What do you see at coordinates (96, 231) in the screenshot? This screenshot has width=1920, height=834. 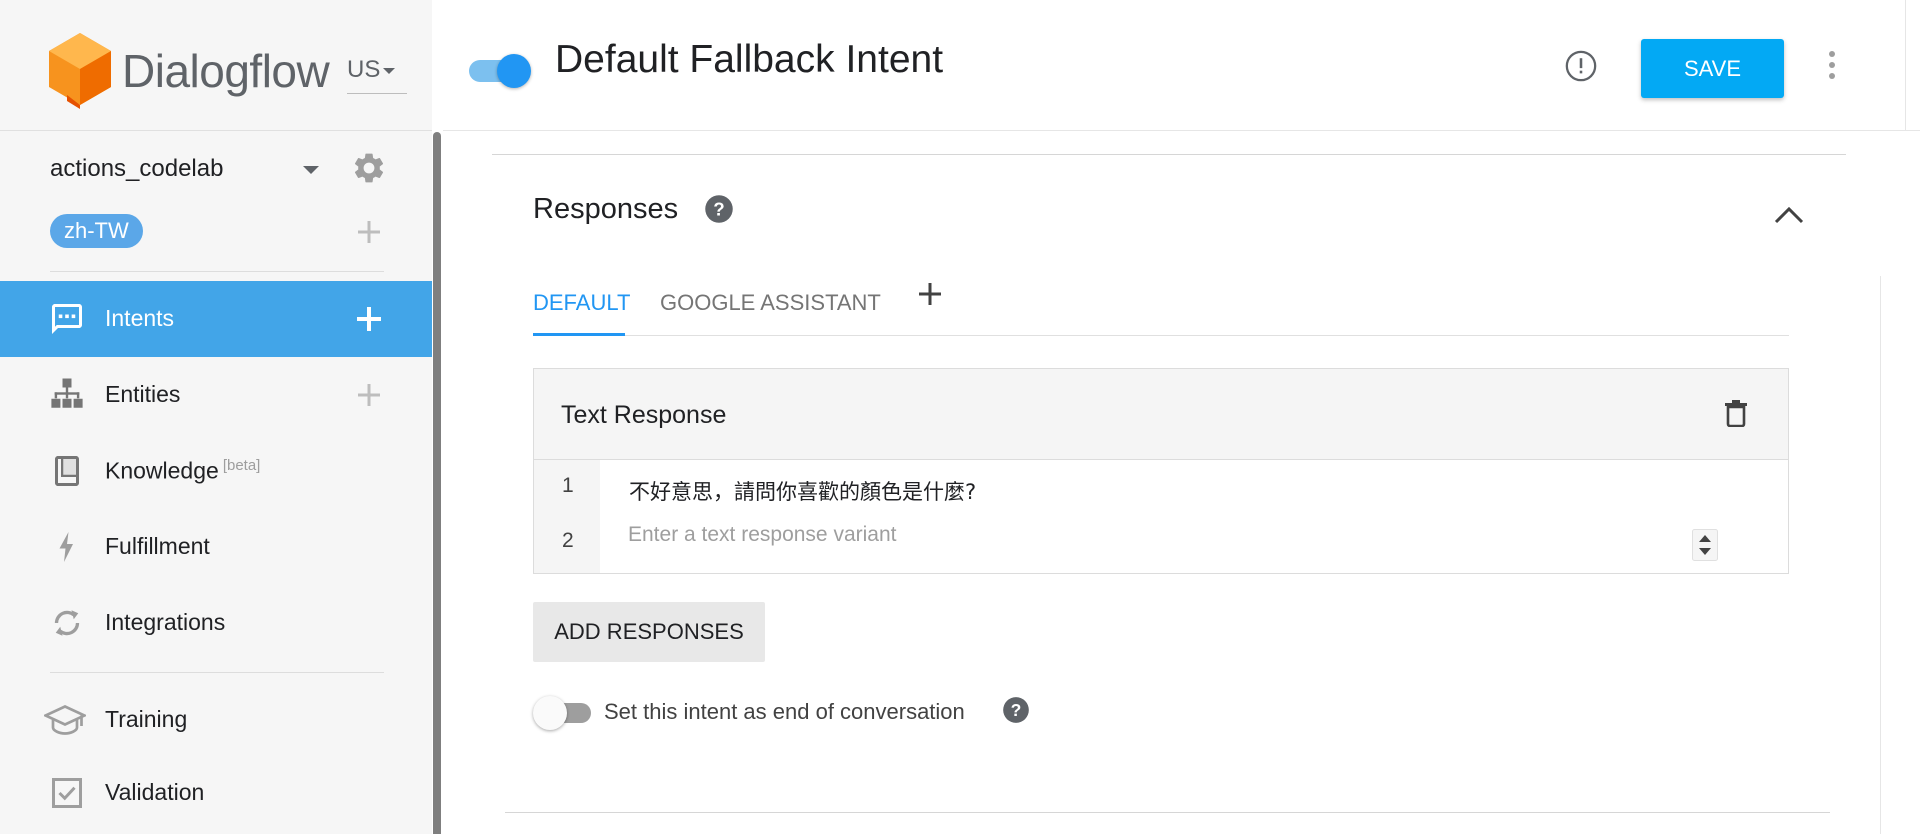 I see `language-chip: zh-TW` at bounding box center [96, 231].